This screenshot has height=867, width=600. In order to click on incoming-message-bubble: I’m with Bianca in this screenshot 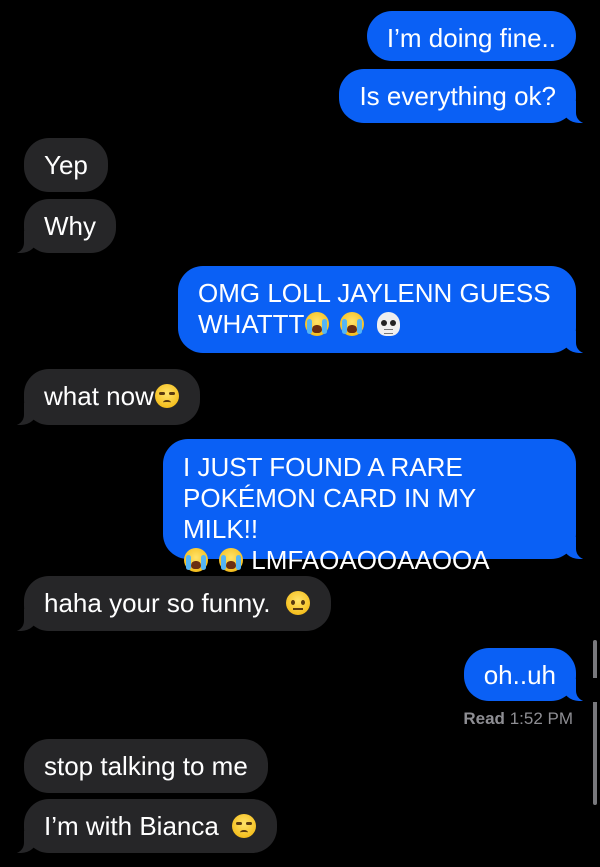, I will do `click(139, 826)`.